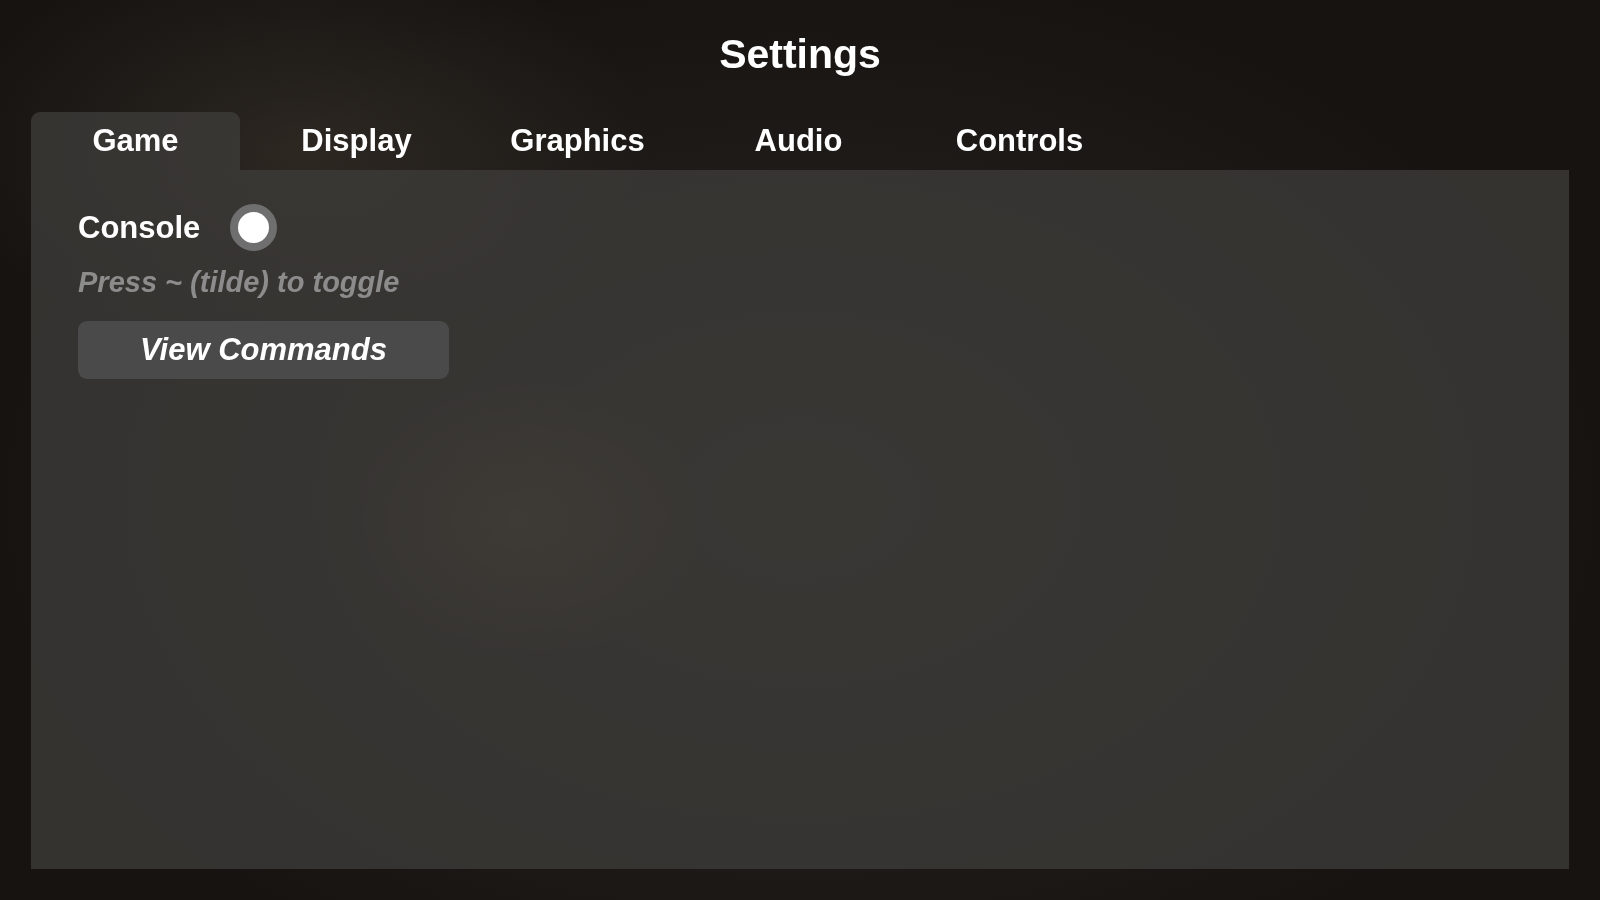 The height and width of the screenshot is (900, 1600). I want to click on tab: Game, so click(135, 141).